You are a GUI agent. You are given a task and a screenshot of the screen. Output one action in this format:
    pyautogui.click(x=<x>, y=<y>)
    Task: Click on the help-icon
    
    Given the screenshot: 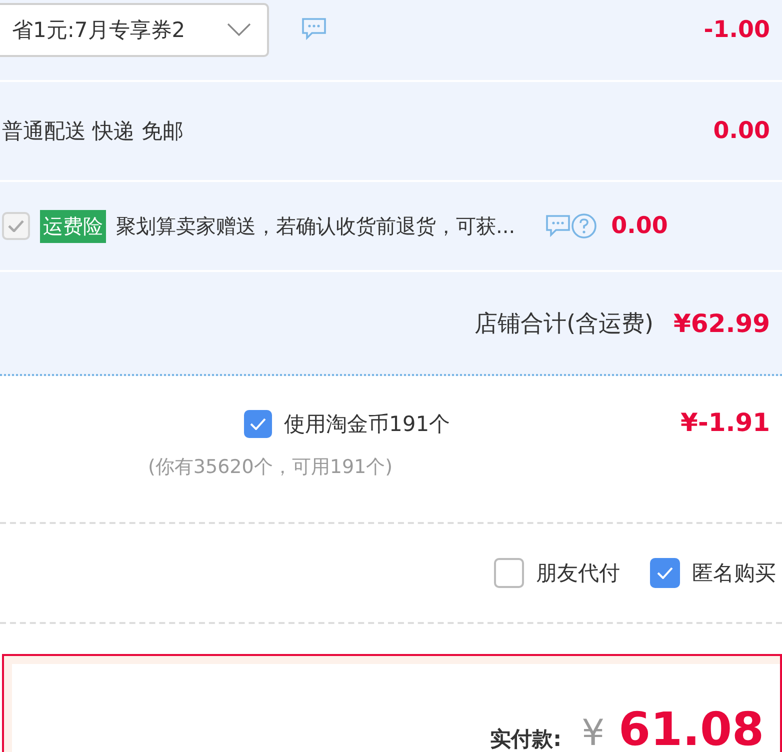 What is the action you would take?
    pyautogui.click(x=584, y=226)
    